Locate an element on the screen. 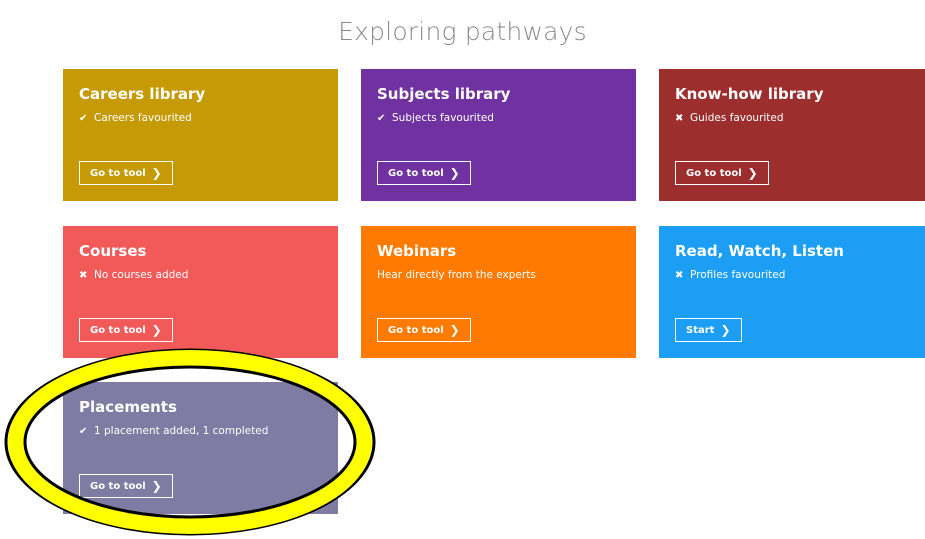 This screenshot has width=925, height=539. status-text: Profiles favourited is located at coordinates (738, 275).